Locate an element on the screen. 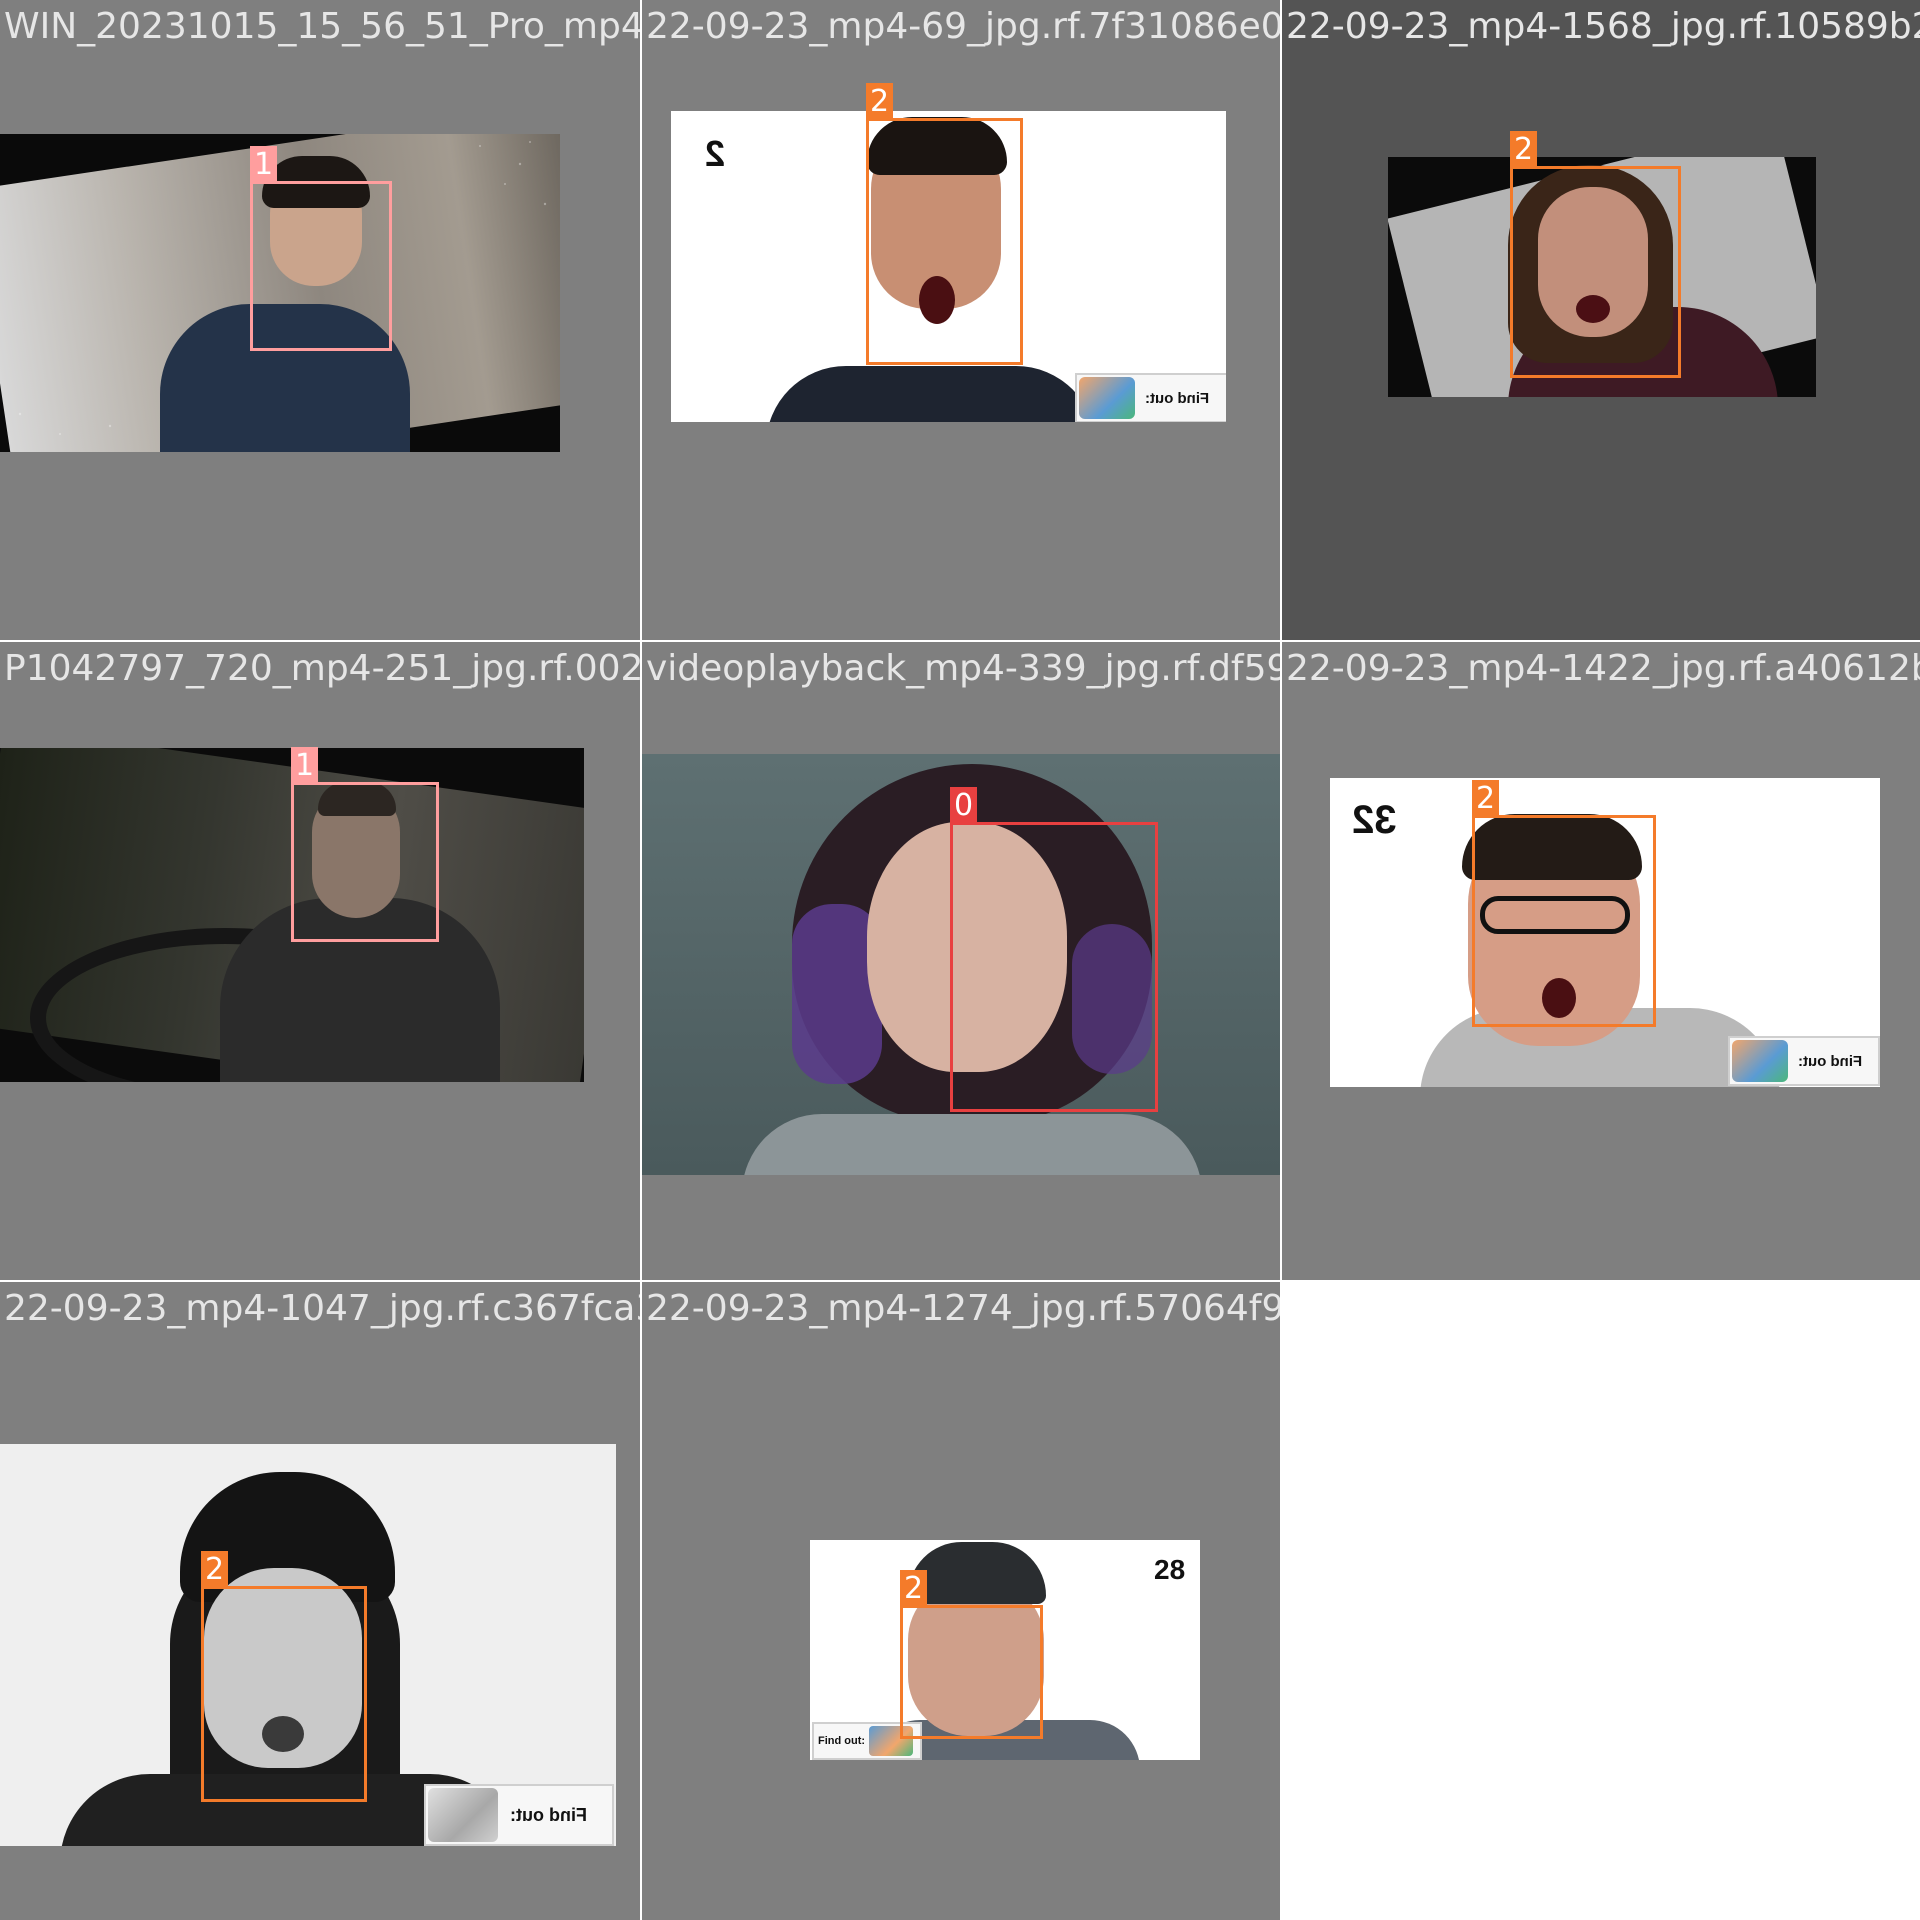 The height and width of the screenshot is (1920, 1920). tile-2-logo-badge: Find out: is located at coordinates (1150, 397).